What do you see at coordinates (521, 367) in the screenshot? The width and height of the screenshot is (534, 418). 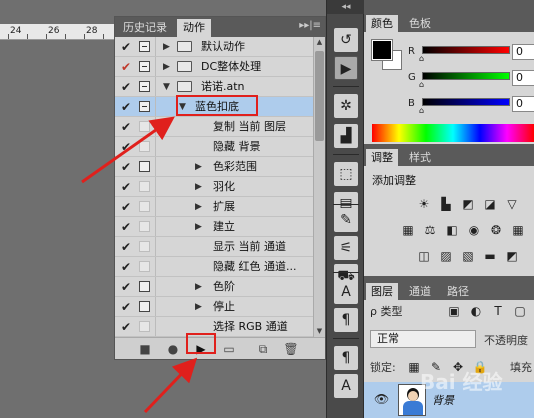 I see `fill-label: 填充` at bounding box center [521, 367].